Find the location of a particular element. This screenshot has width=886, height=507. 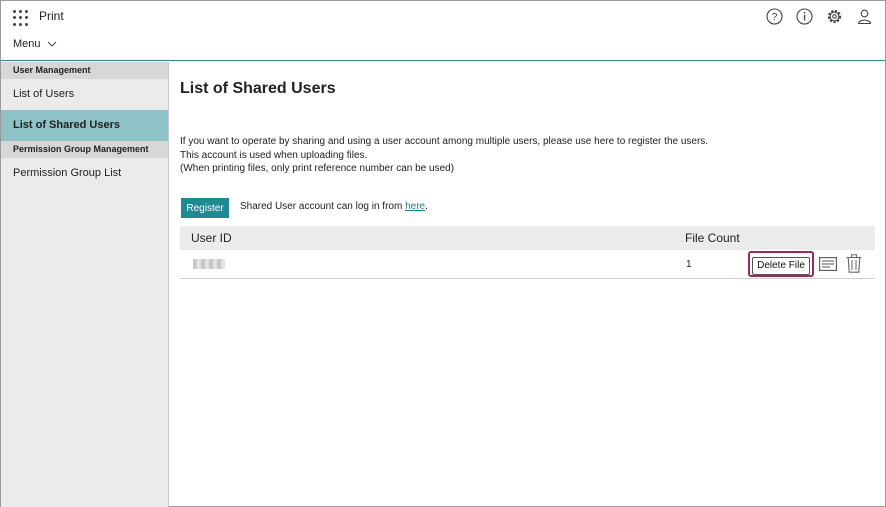

table-header: User ID File Count is located at coordinates (527, 238).